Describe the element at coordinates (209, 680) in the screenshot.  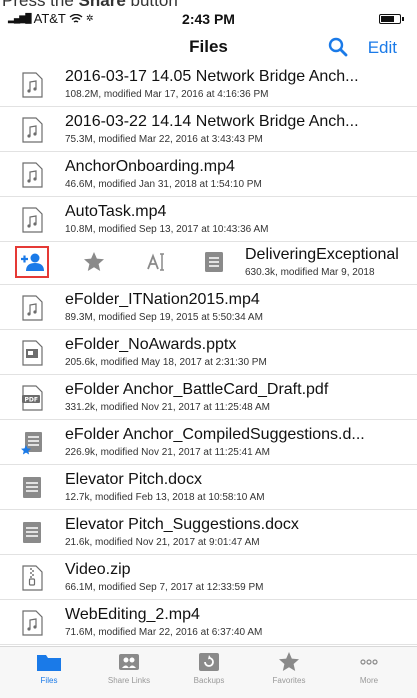
I see `tab-label: Backups` at that location.